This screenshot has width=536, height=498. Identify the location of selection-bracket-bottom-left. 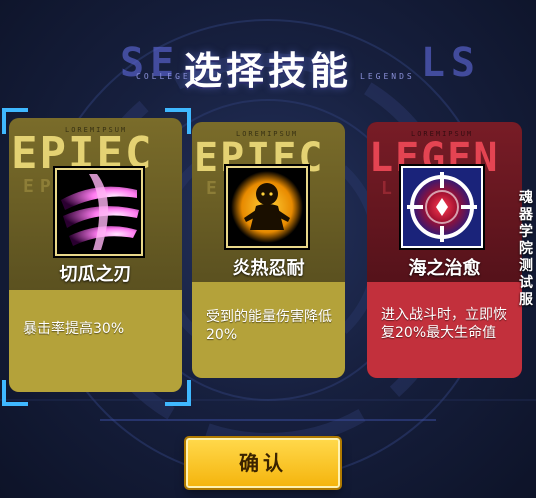
(15, 393).